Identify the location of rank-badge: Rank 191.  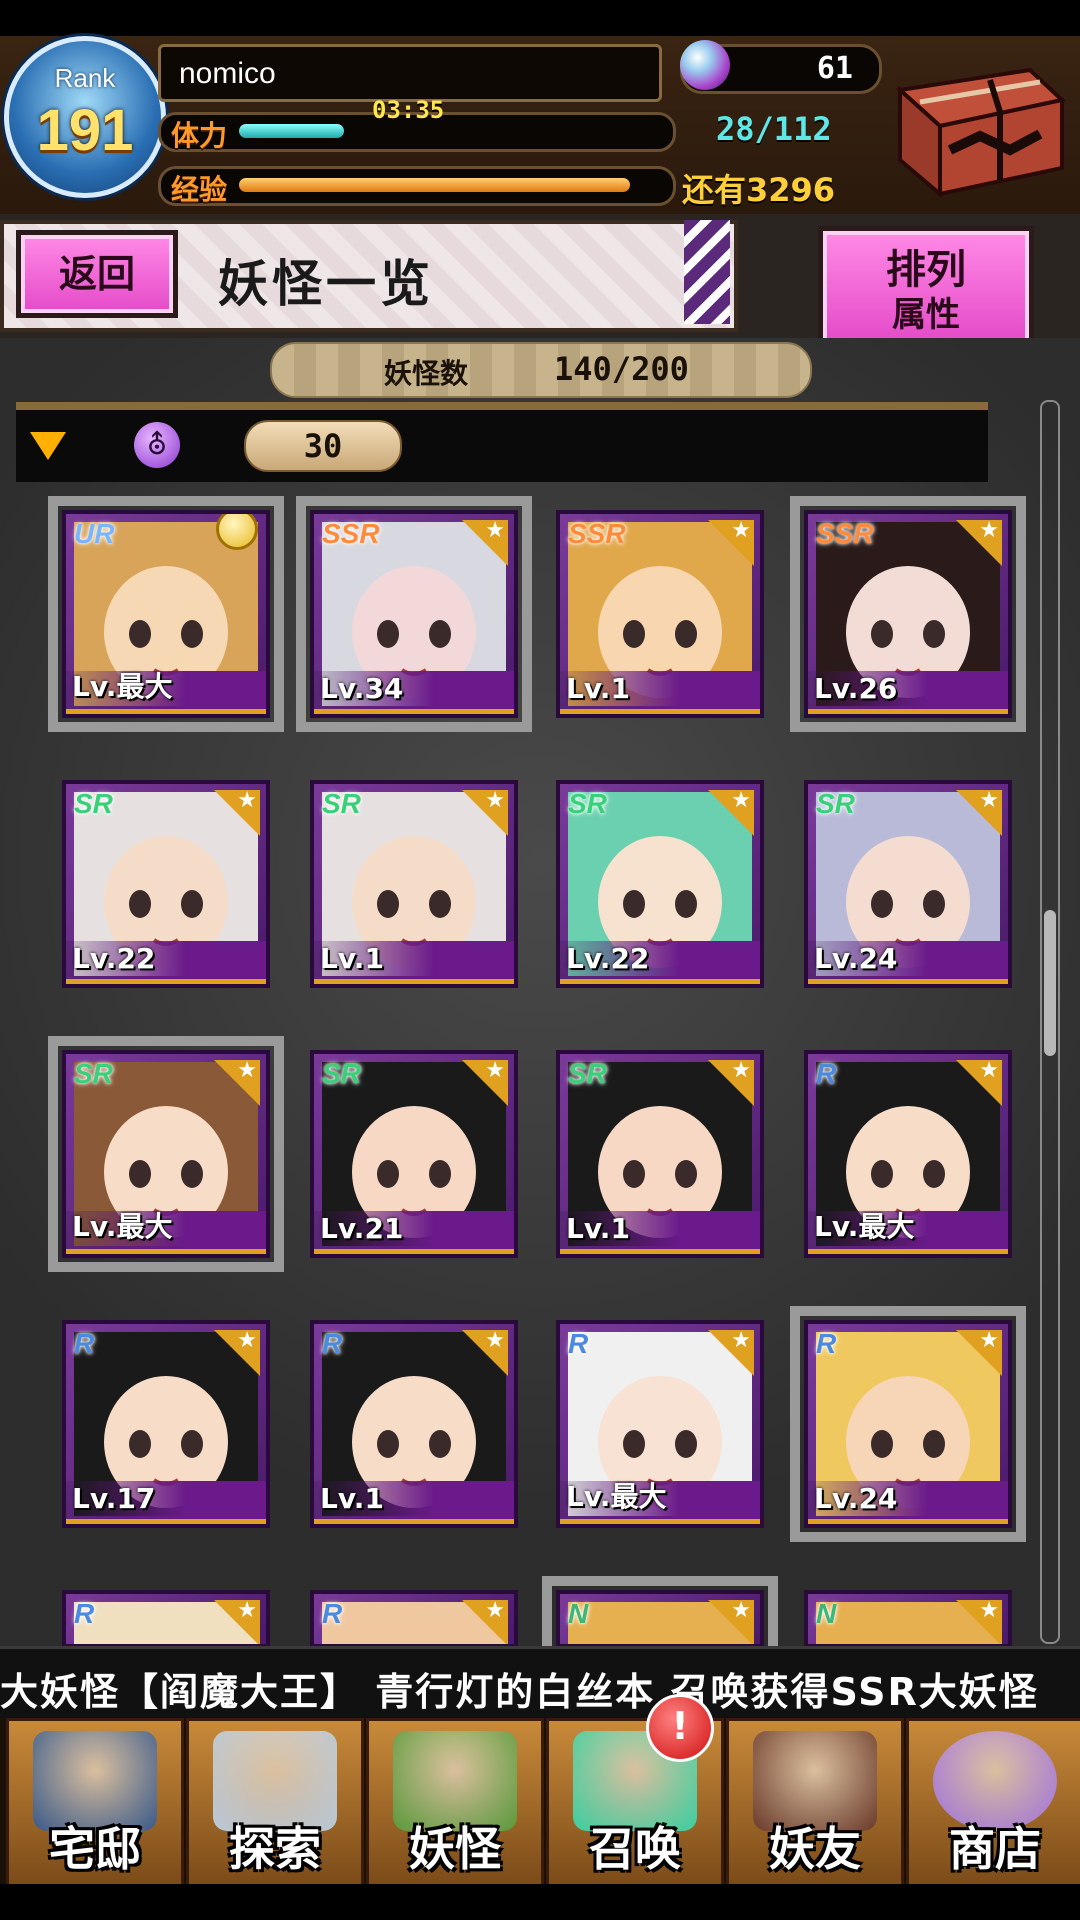
(85, 117).